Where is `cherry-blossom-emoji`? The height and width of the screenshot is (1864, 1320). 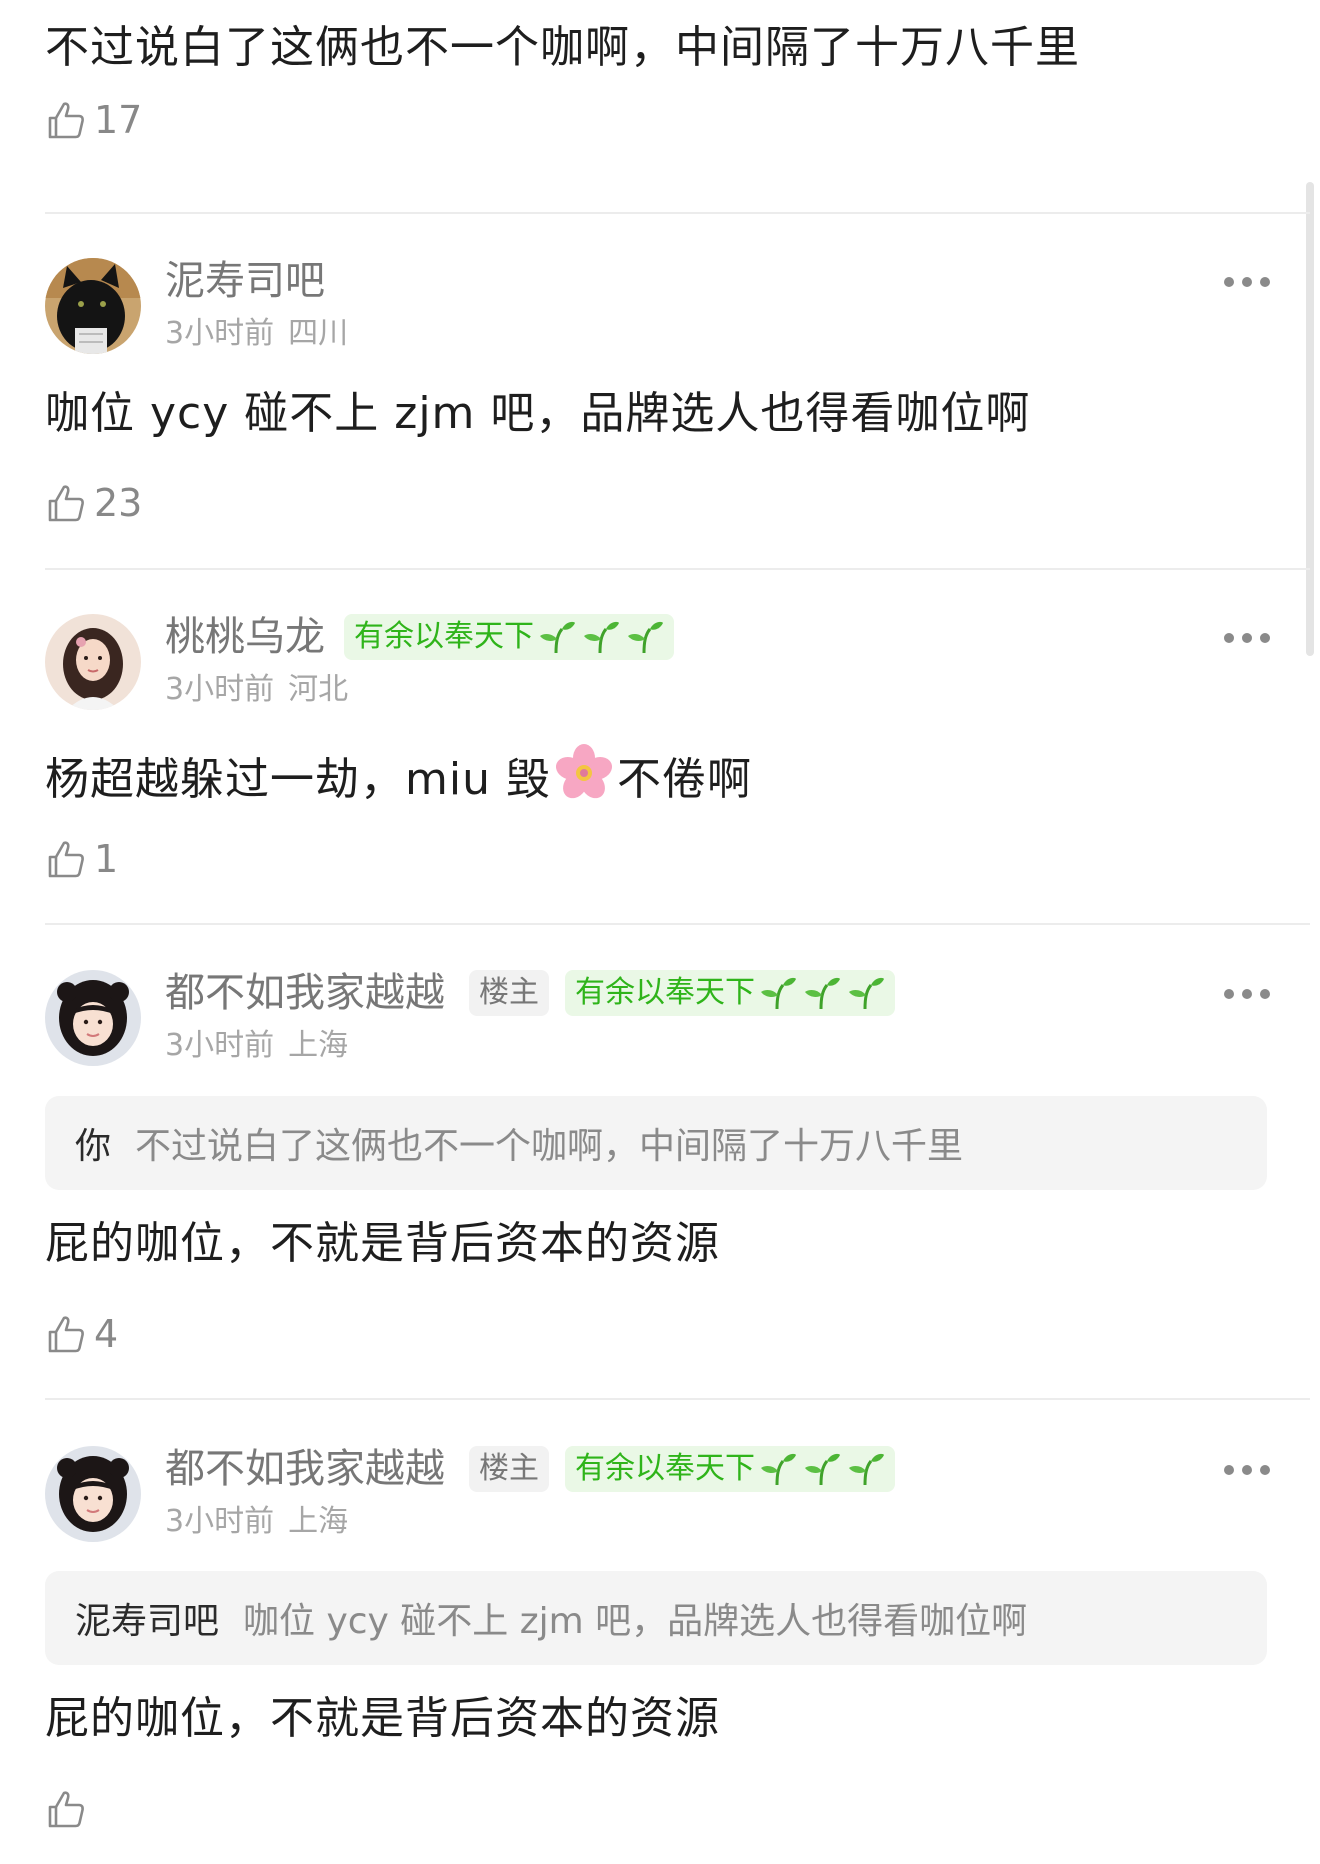 cherry-blossom-emoji is located at coordinates (583, 771).